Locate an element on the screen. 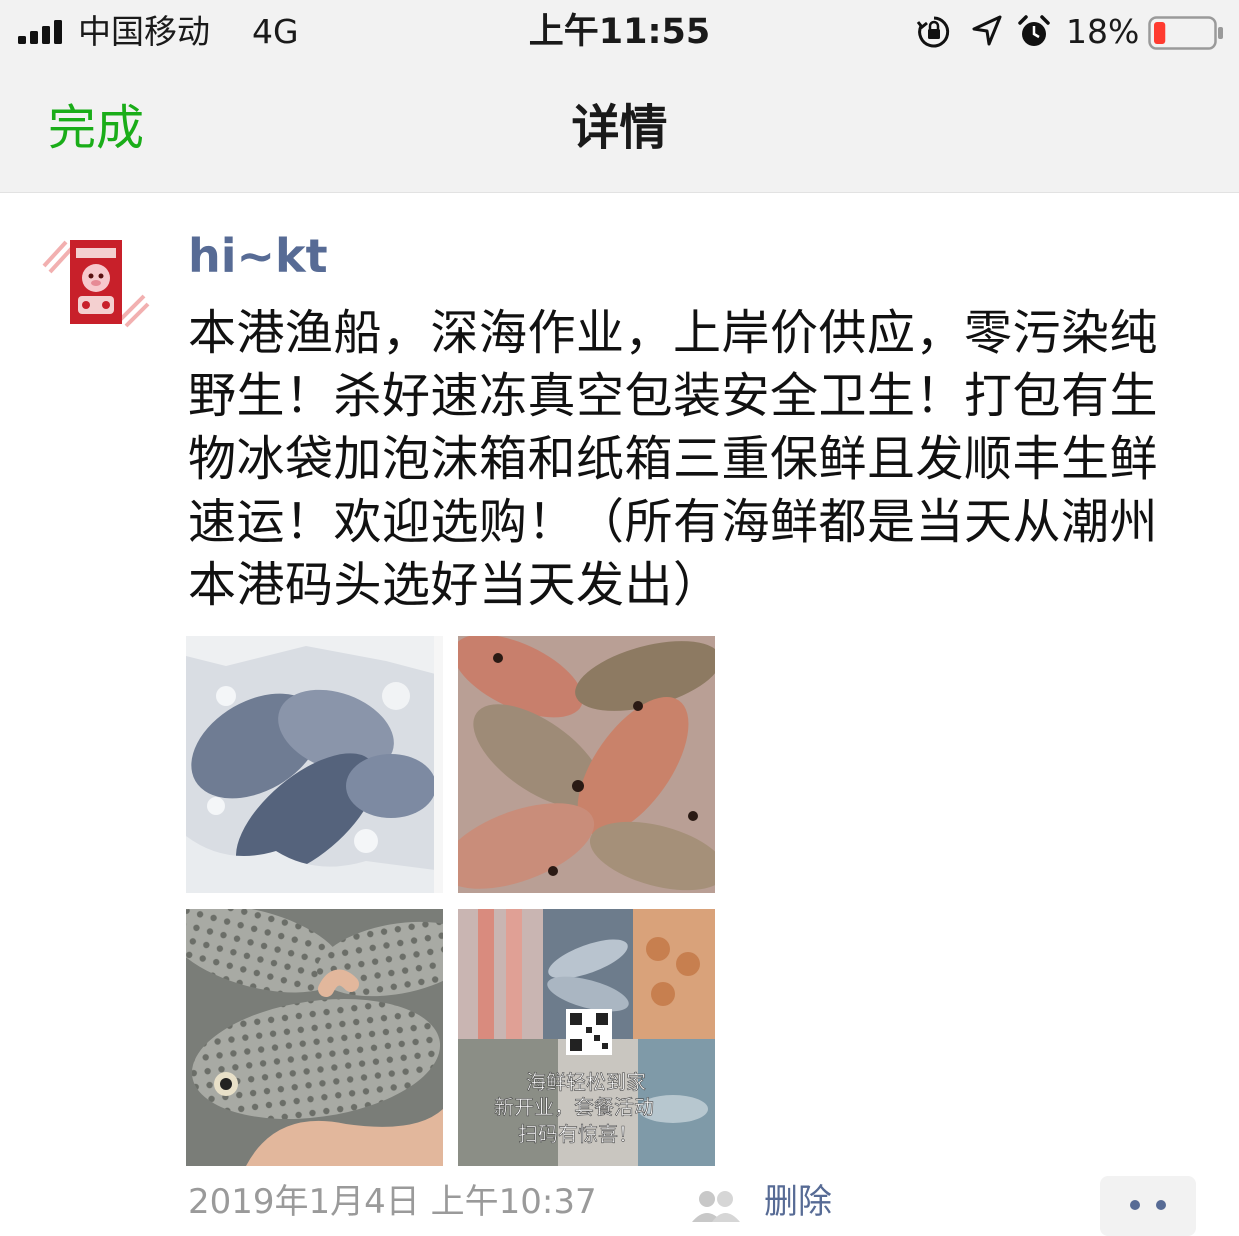 The width and height of the screenshot is (1239, 1236). battery-icon is located at coordinates (1185, 33).